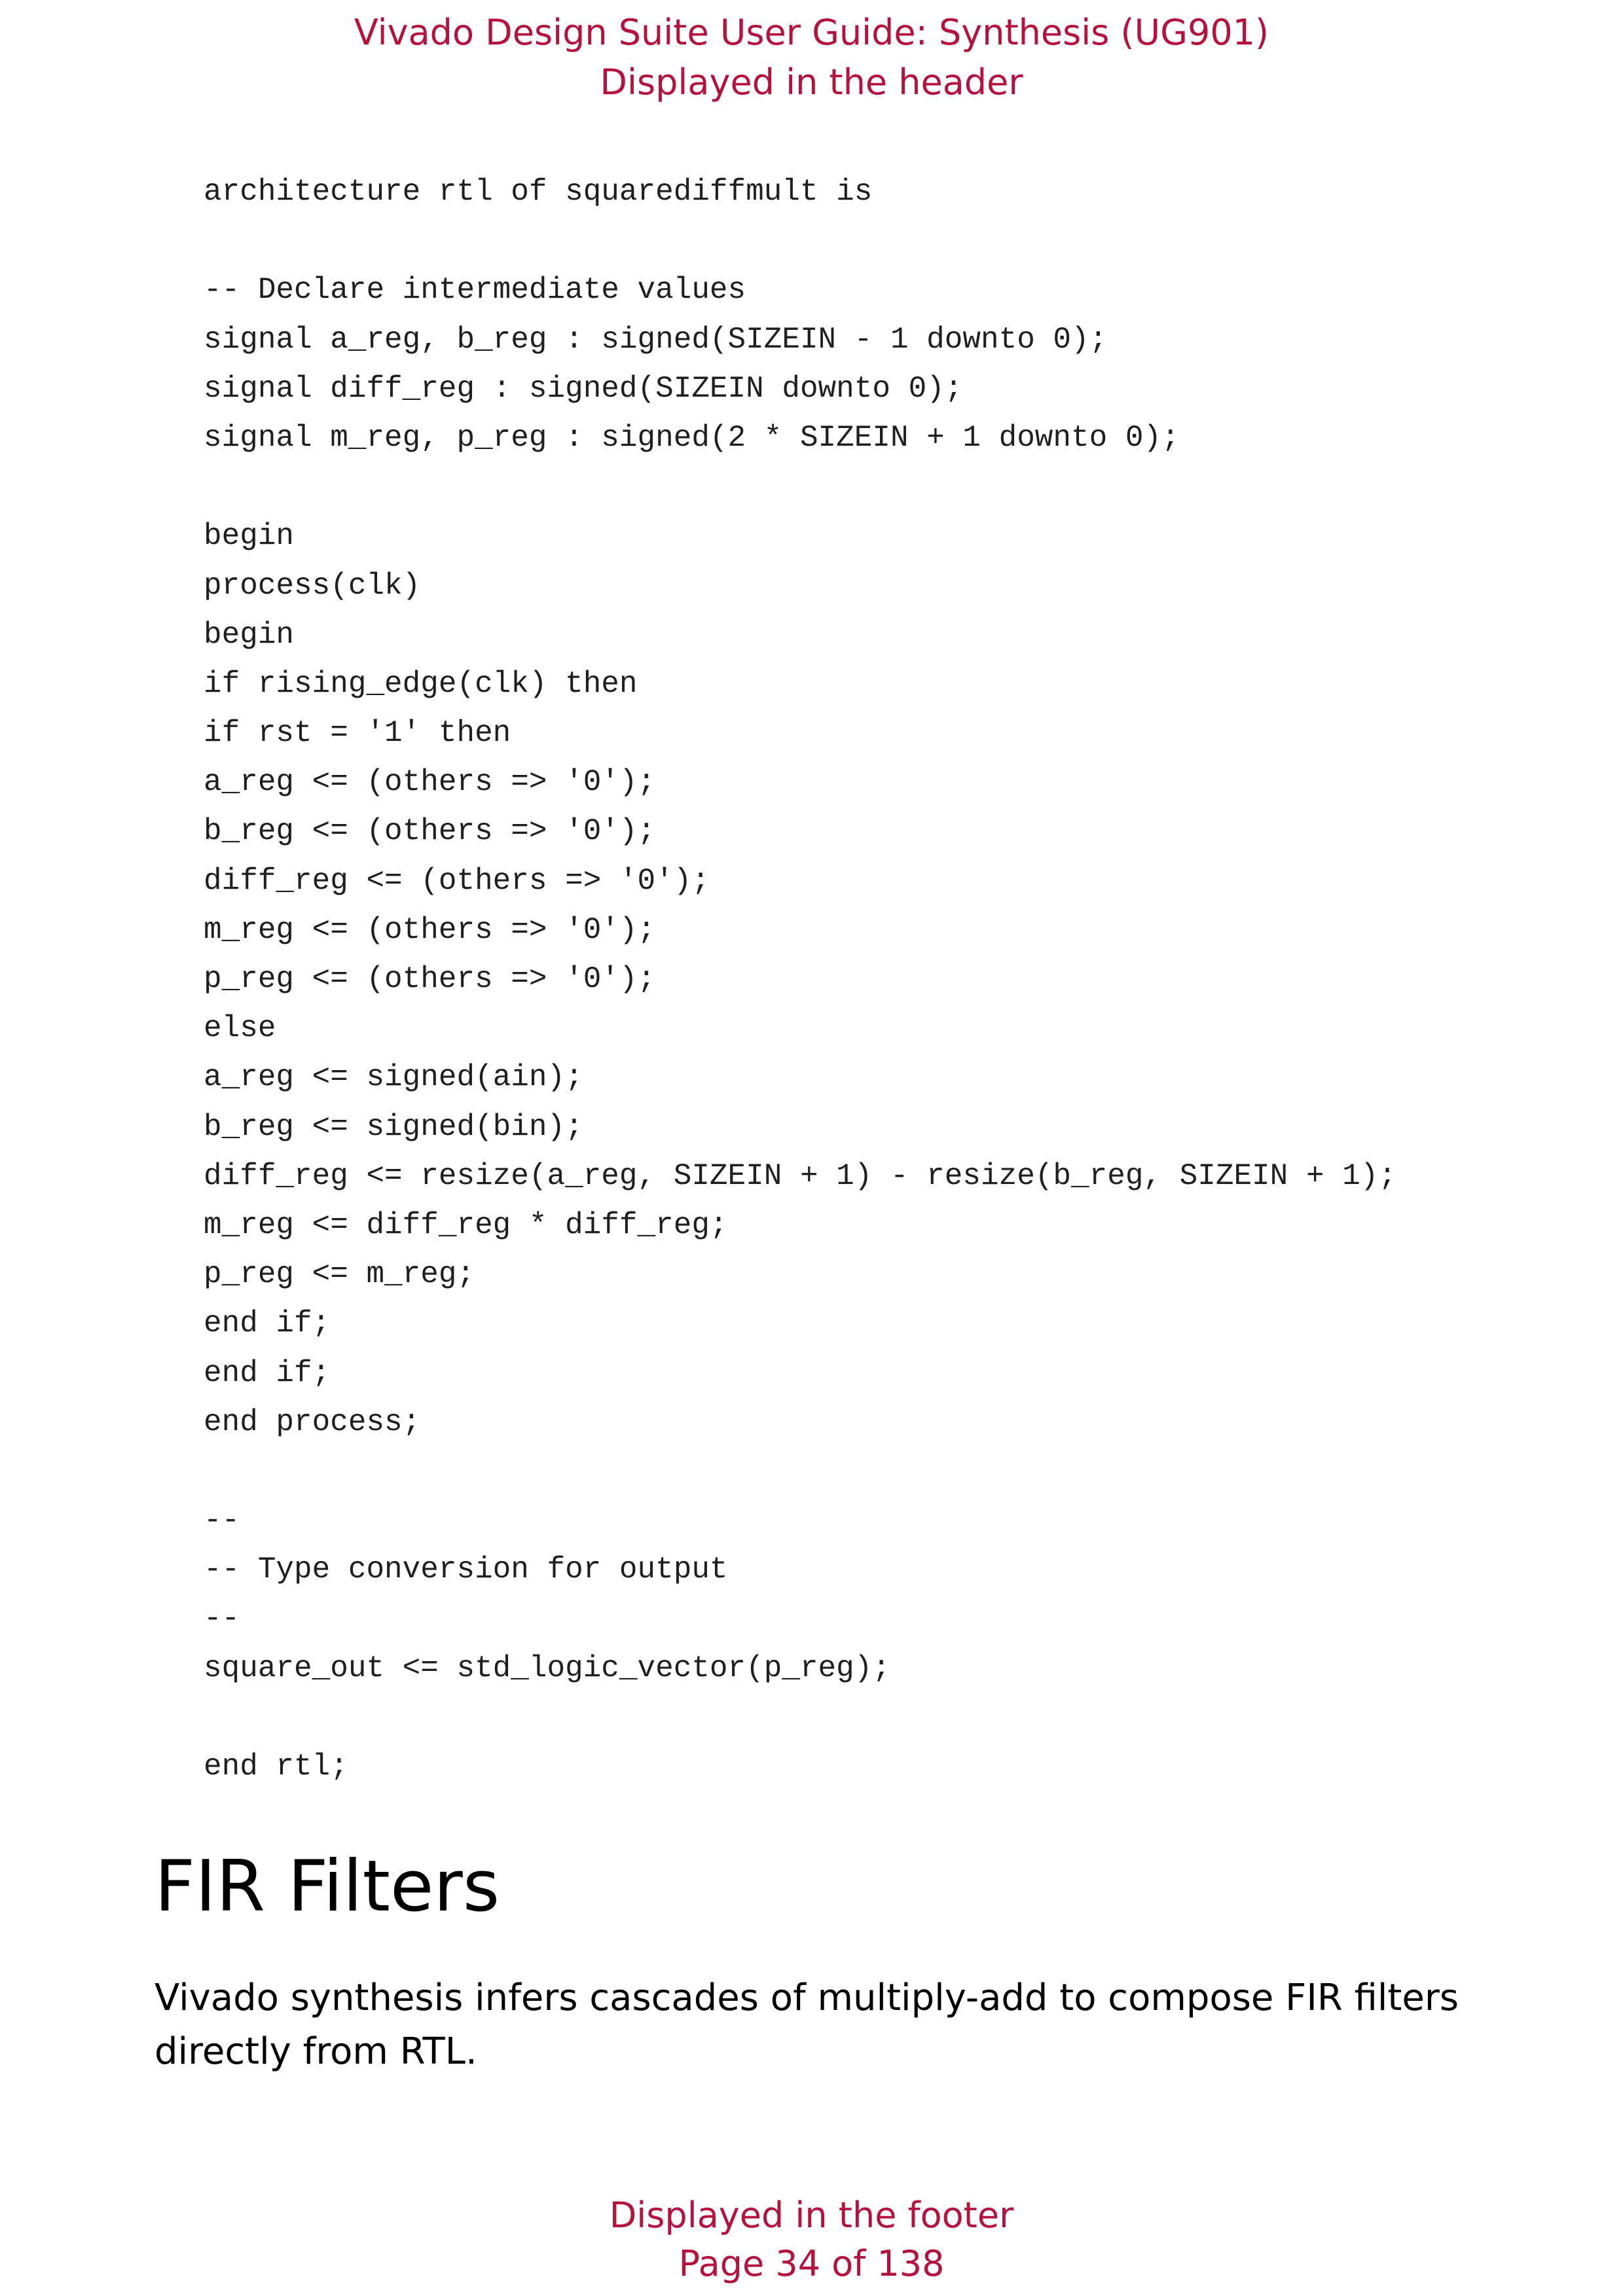 This screenshot has width=1623, height=2296. What do you see at coordinates (327, 1887) in the screenshot?
I see `section-heading: FIR Filters` at bounding box center [327, 1887].